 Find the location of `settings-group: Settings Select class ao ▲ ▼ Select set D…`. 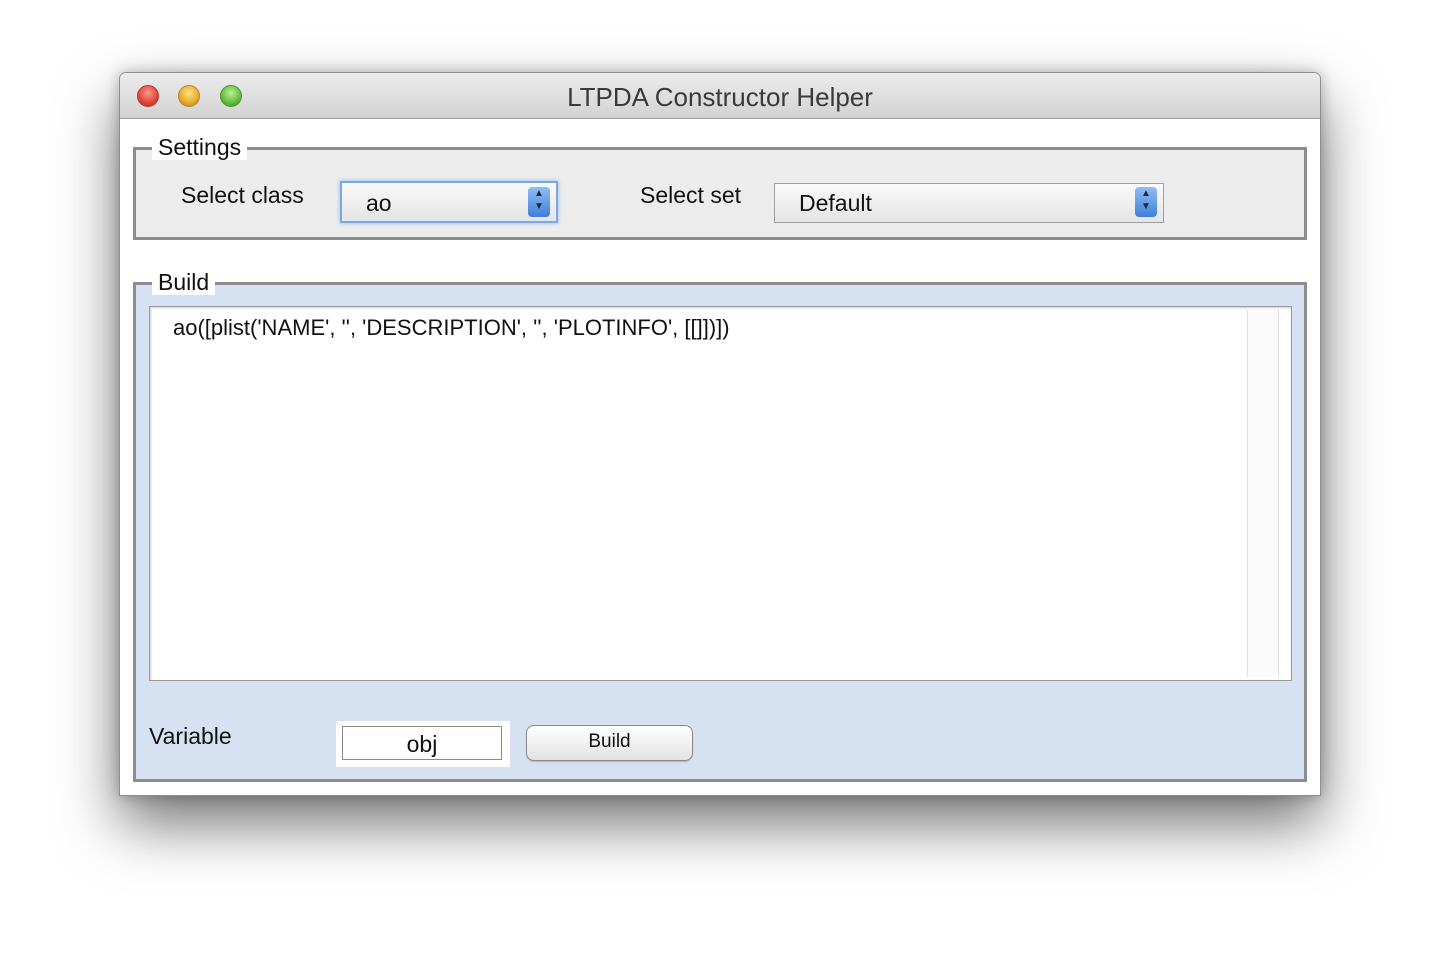

settings-group: Settings Select class ao ▲ ▼ Select set D… is located at coordinates (720, 187).